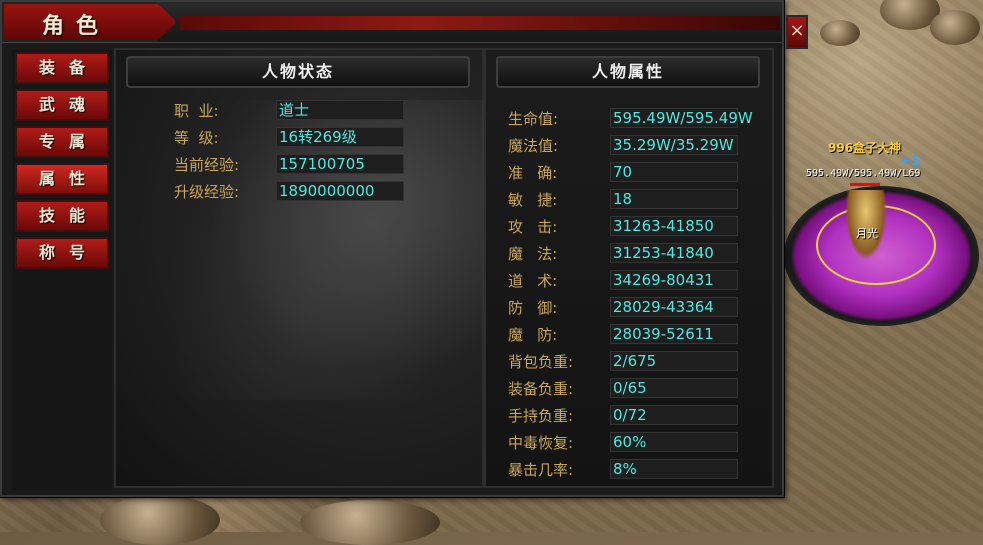 This screenshot has width=983, height=545. I want to click on player-label: 月光, so click(867, 233).